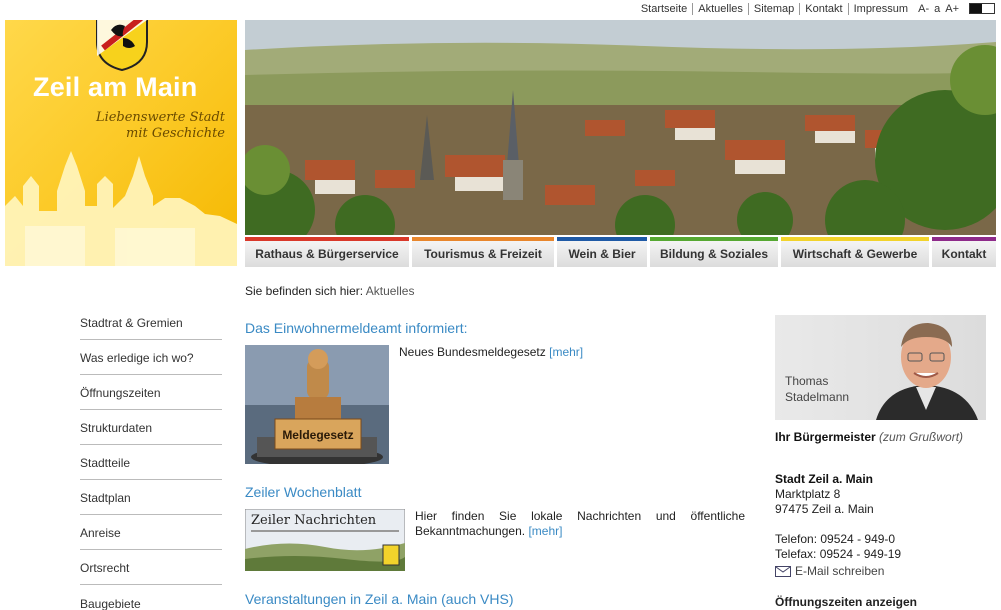 The width and height of the screenshot is (1001, 610). Describe the element at coordinates (881, 9) in the screenshot. I see `toplink-impressum: Impressum` at that location.